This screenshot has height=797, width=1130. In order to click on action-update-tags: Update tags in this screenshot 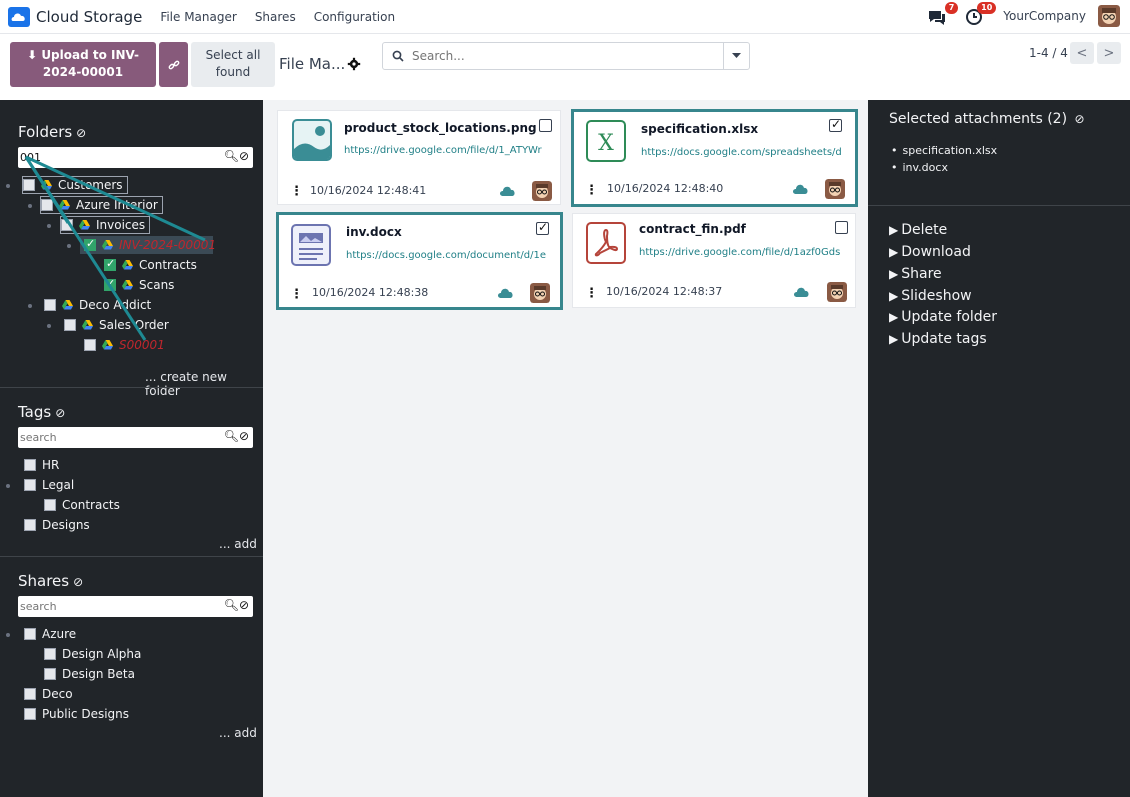, I will do `click(937, 339)`.